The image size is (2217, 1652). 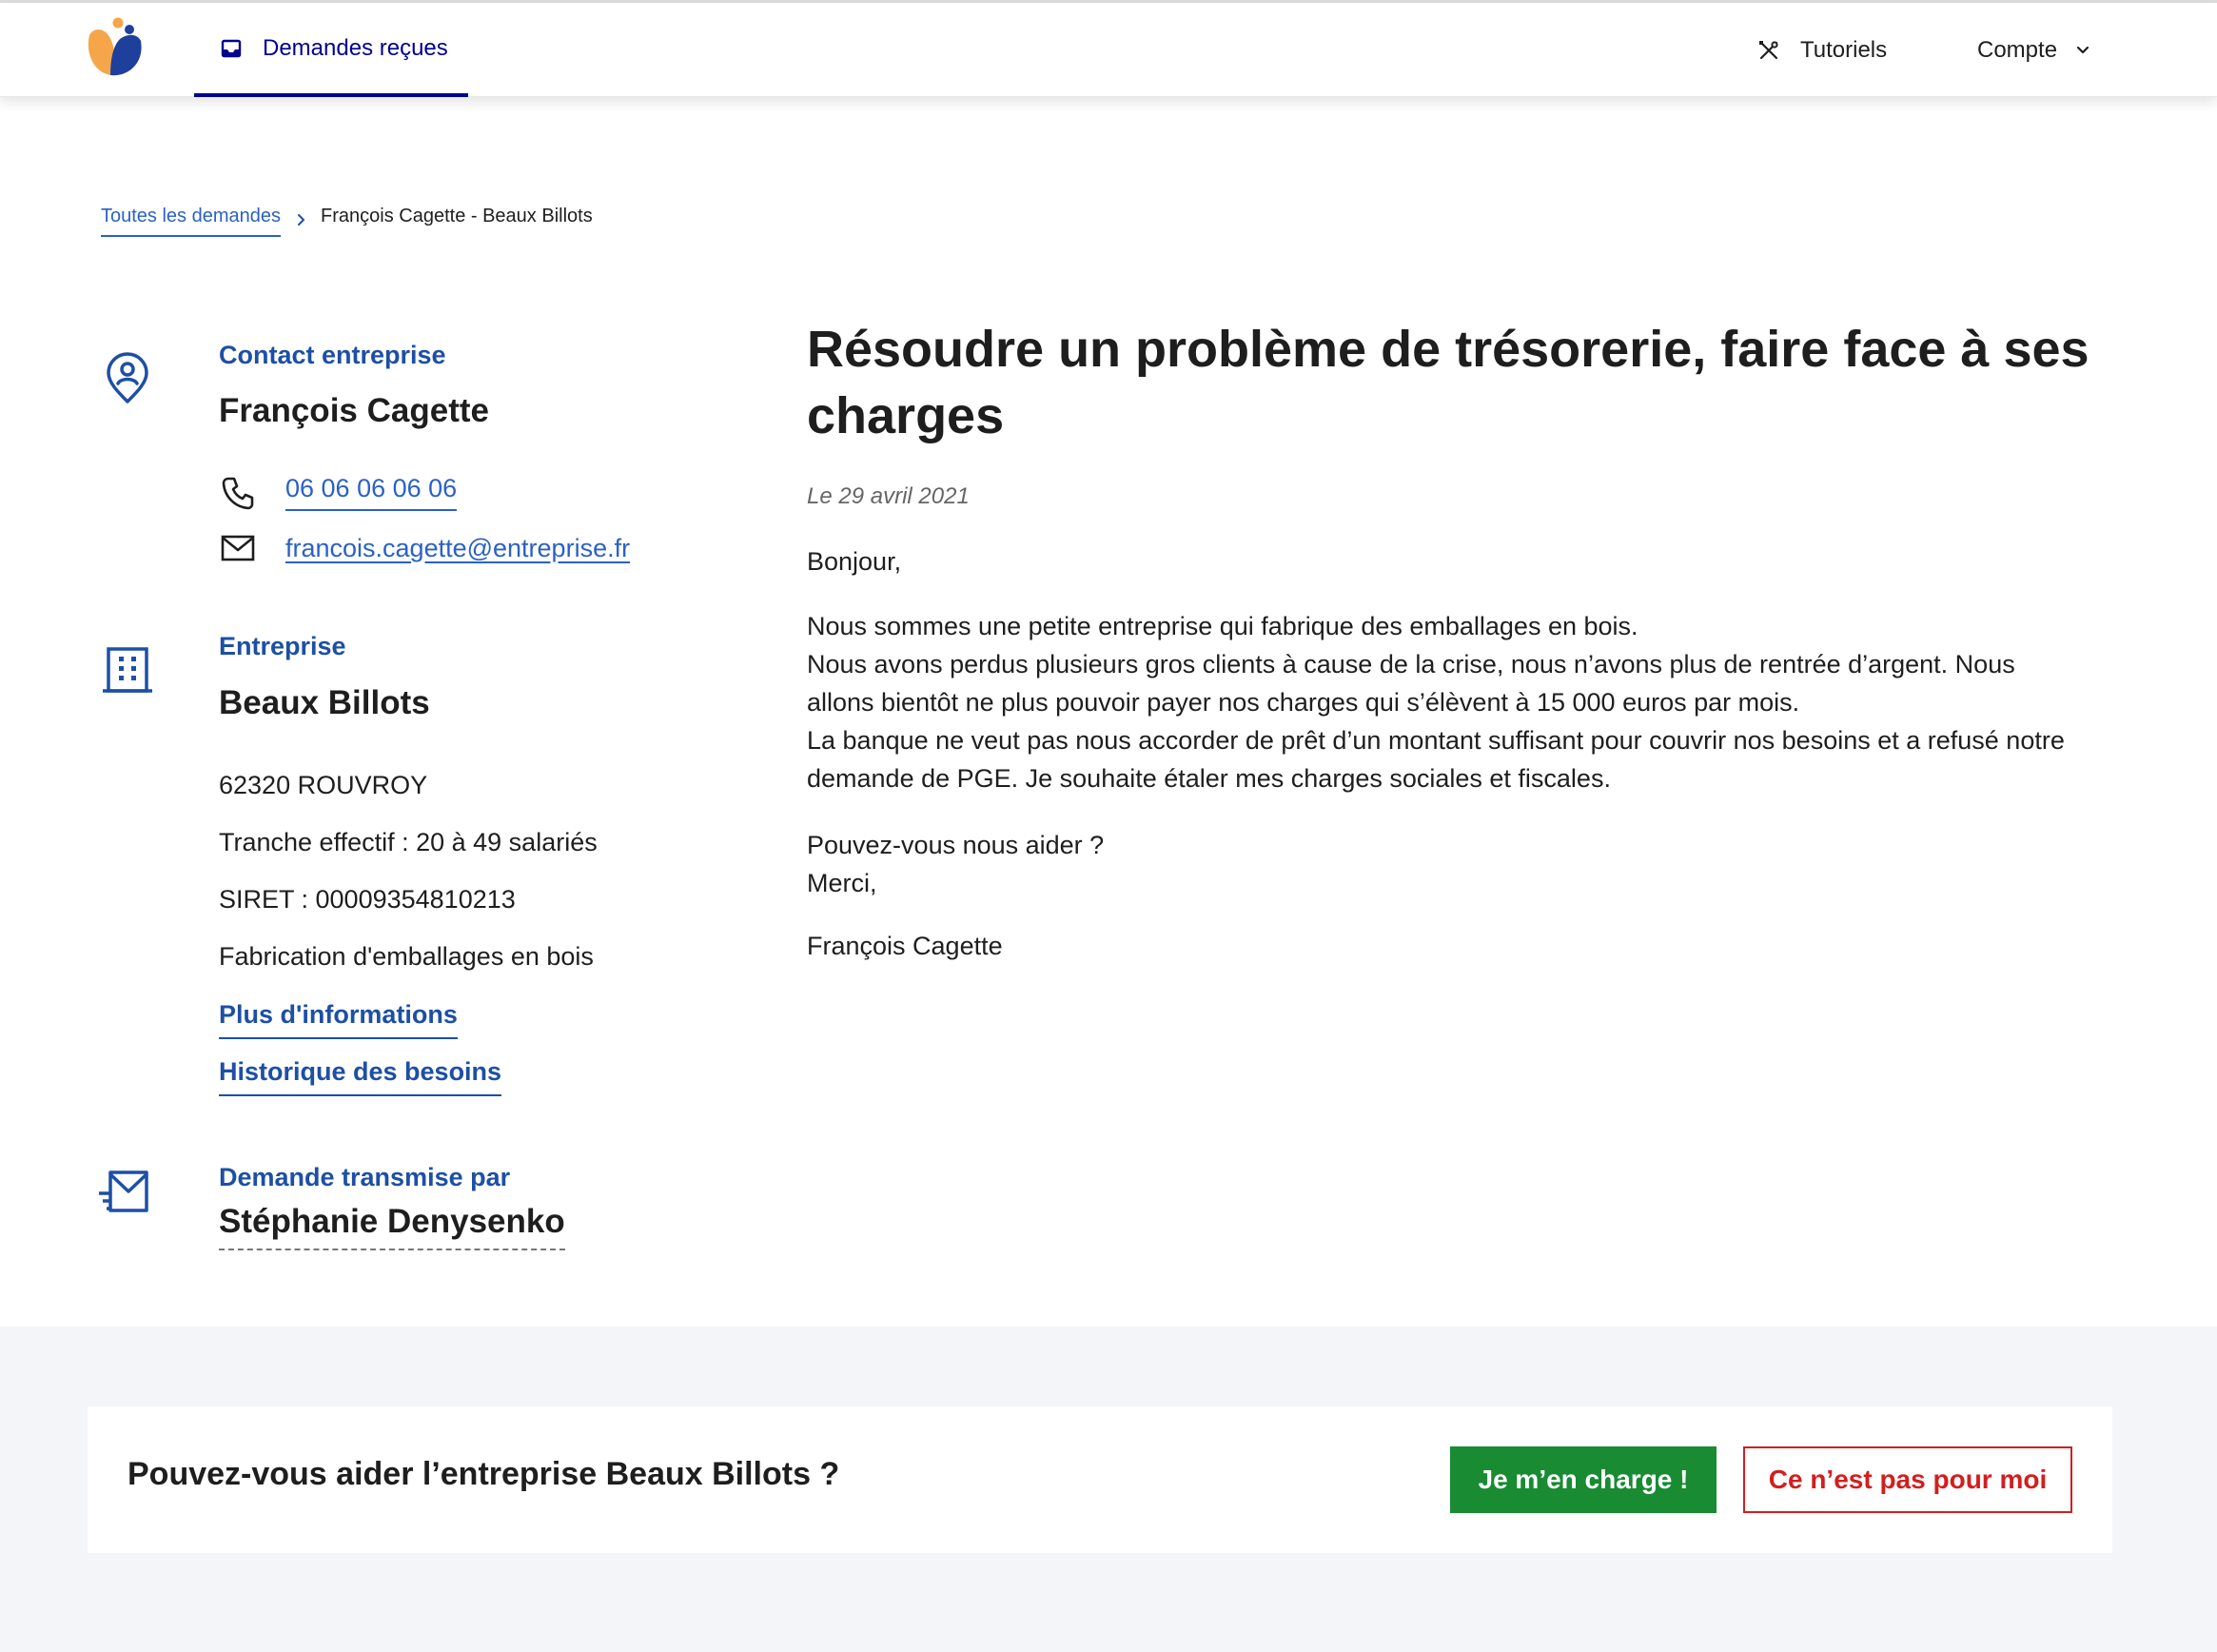 I want to click on send-mail-icon, so click(x=123, y=1194).